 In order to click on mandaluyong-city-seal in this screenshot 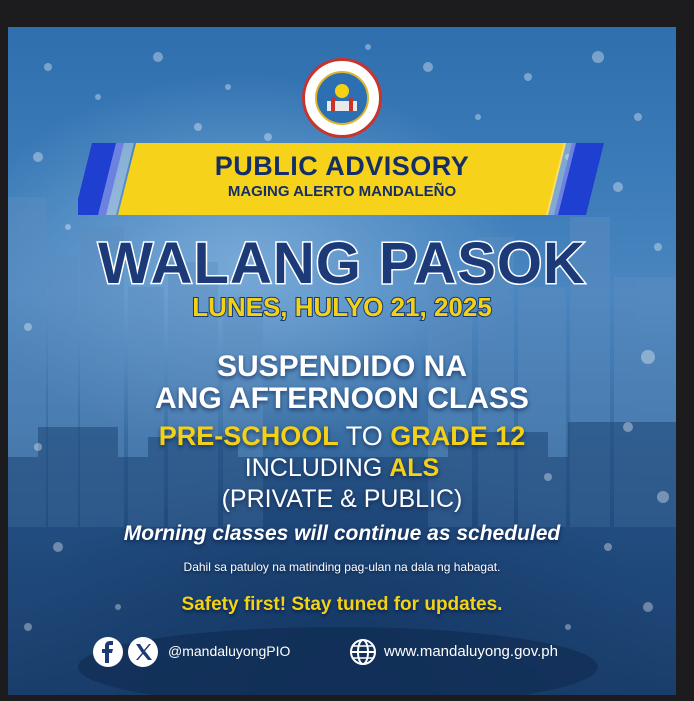, I will do `click(342, 98)`.